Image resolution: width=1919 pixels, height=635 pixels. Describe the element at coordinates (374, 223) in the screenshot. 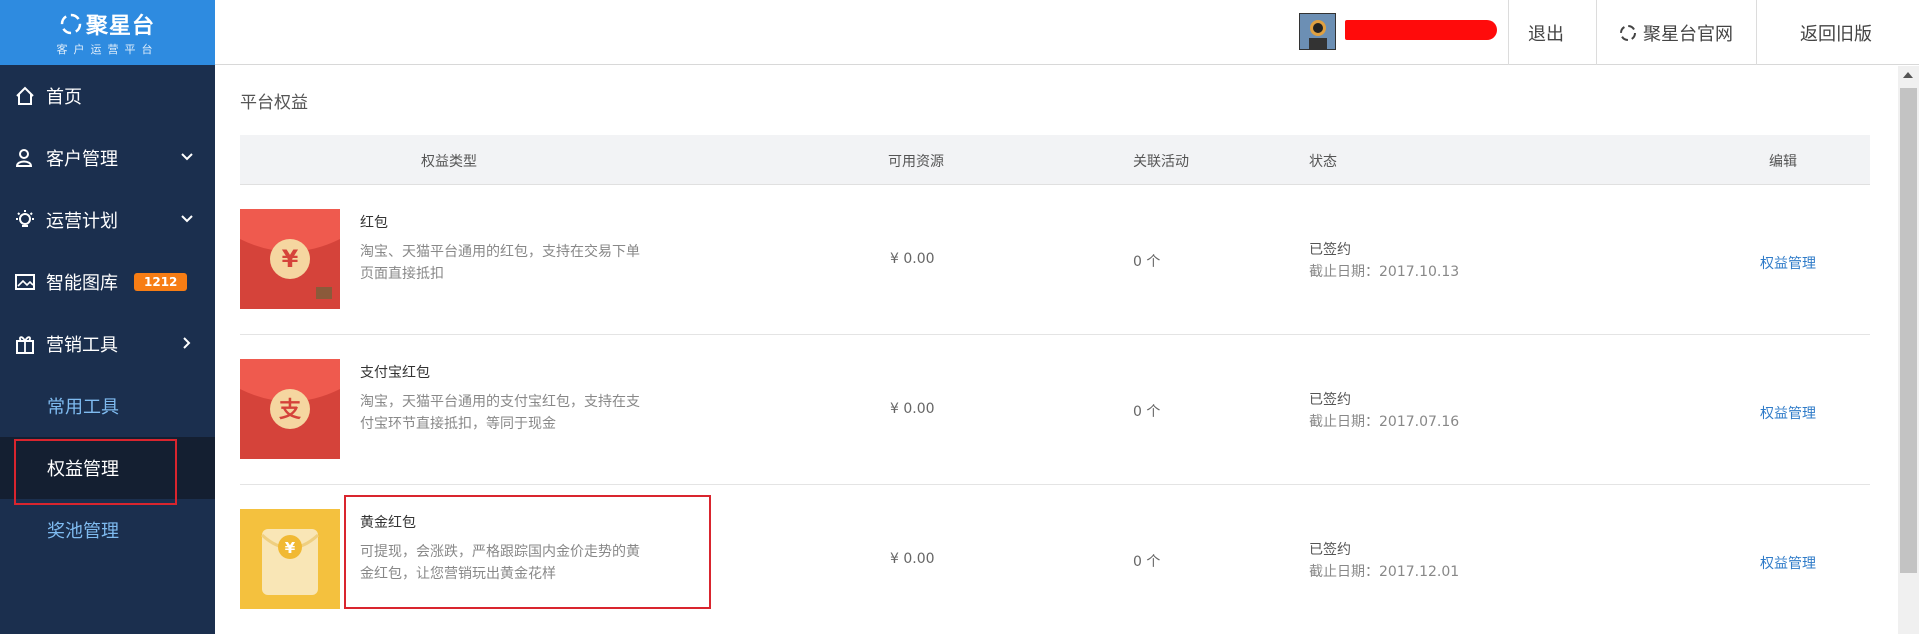

I see `right-name: 红包` at that location.